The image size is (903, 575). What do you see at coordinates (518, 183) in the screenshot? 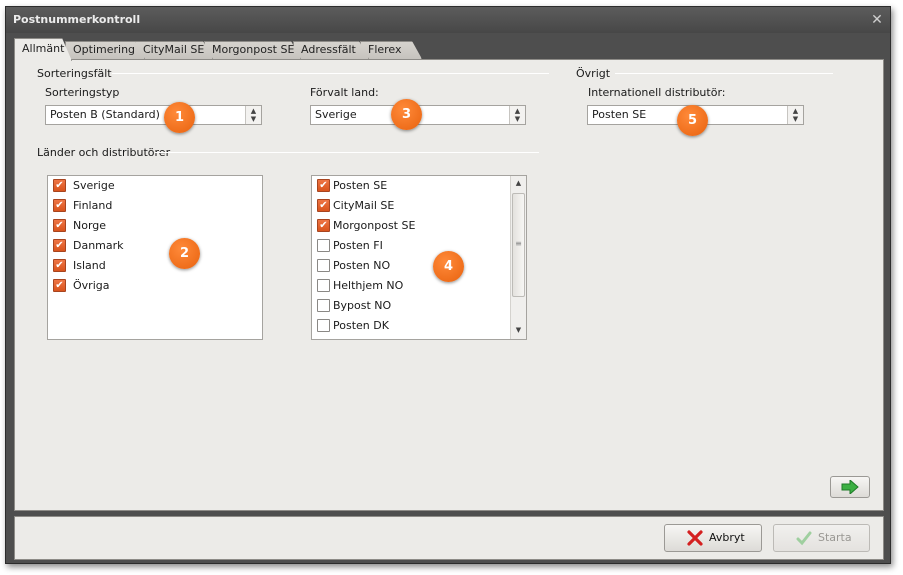
I see `scroll-up-icon: ▲` at bounding box center [518, 183].